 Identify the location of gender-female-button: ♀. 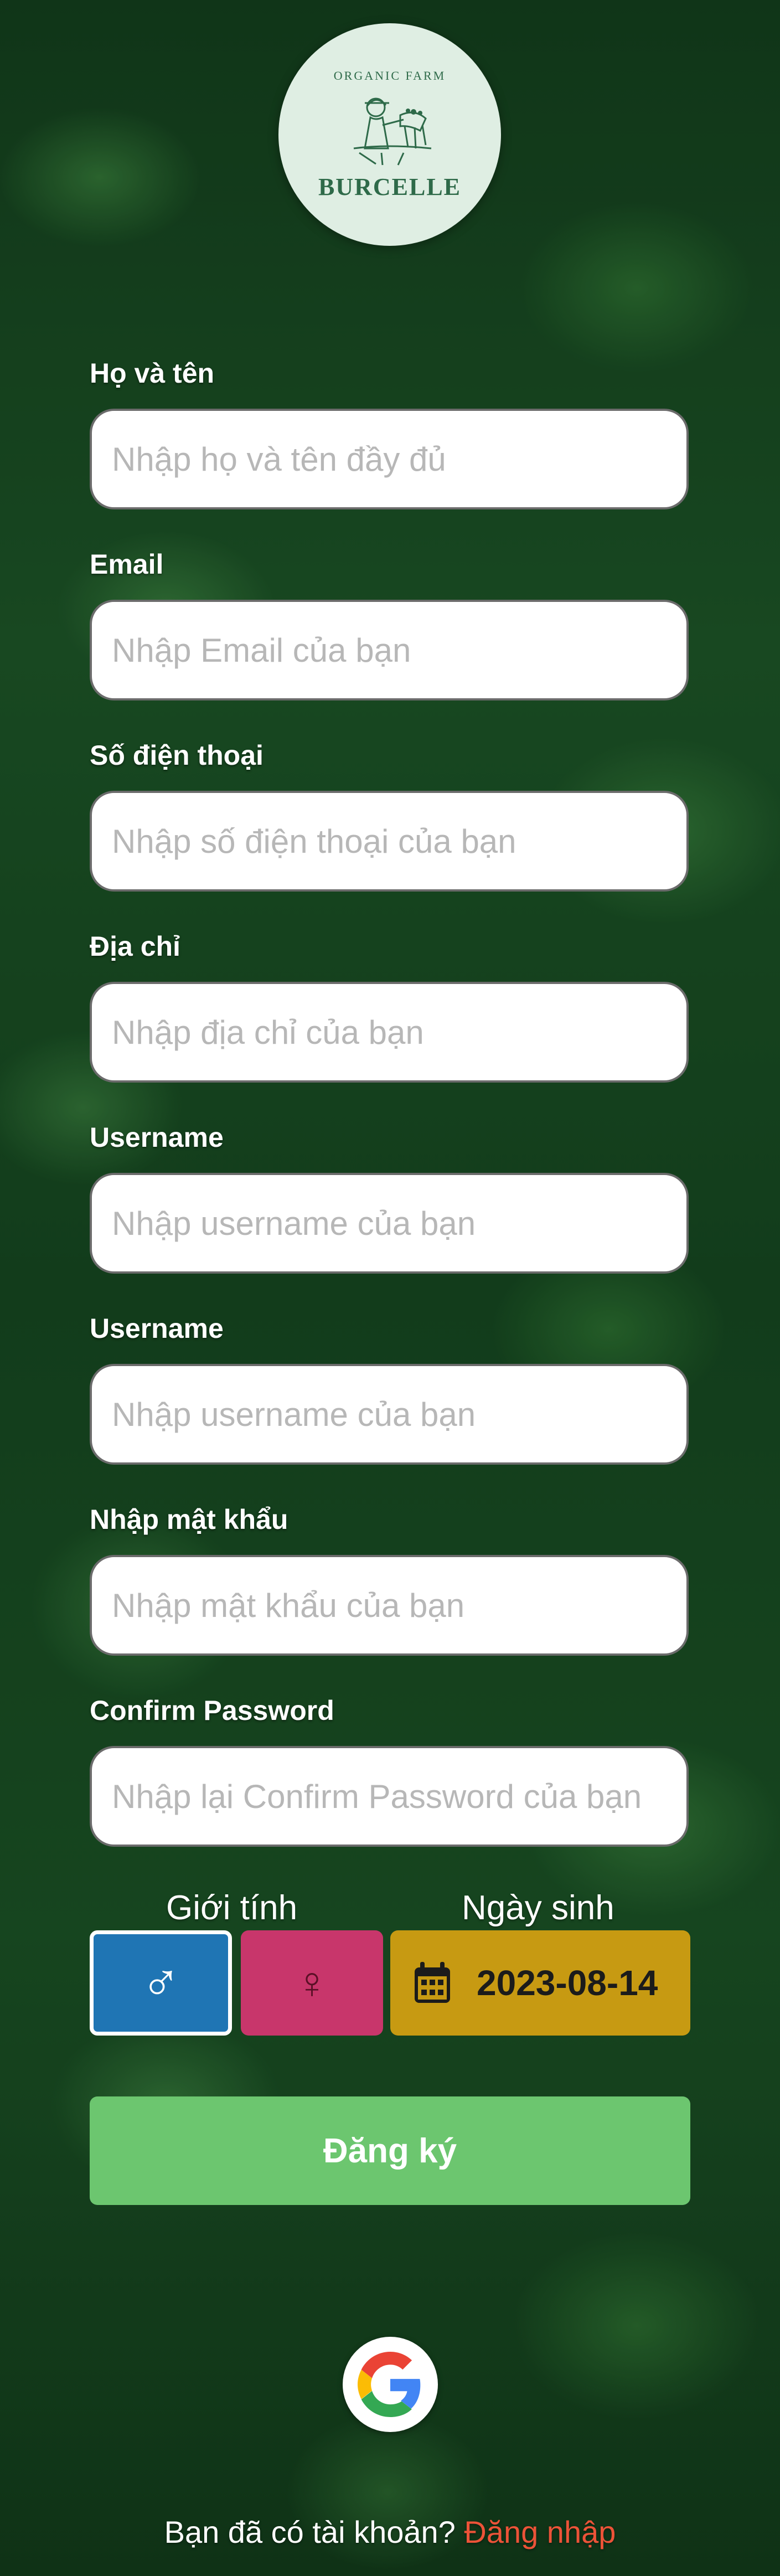
(312, 1983).